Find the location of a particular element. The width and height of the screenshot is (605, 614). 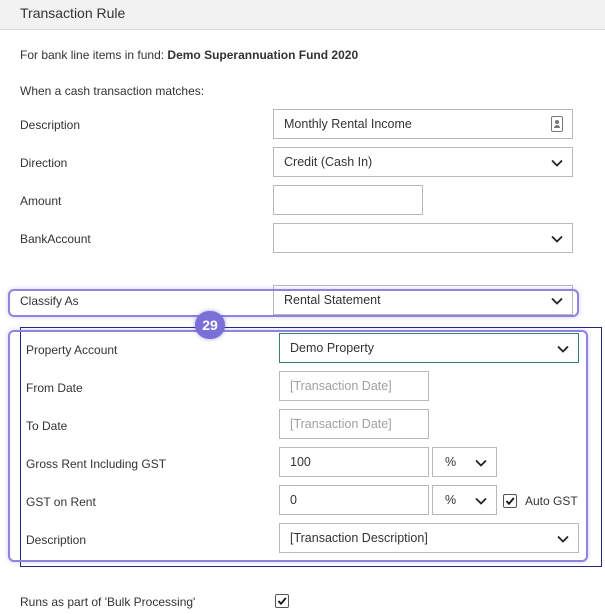

auto-gst-label: Auto GST is located at coordinates (551, 501).